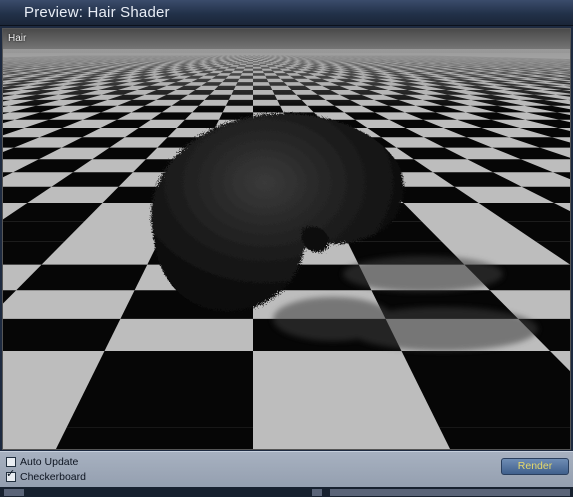 This screenshot has height=497, width=573. I want to click on check-mark-icon: ✓, so click(11, 473).